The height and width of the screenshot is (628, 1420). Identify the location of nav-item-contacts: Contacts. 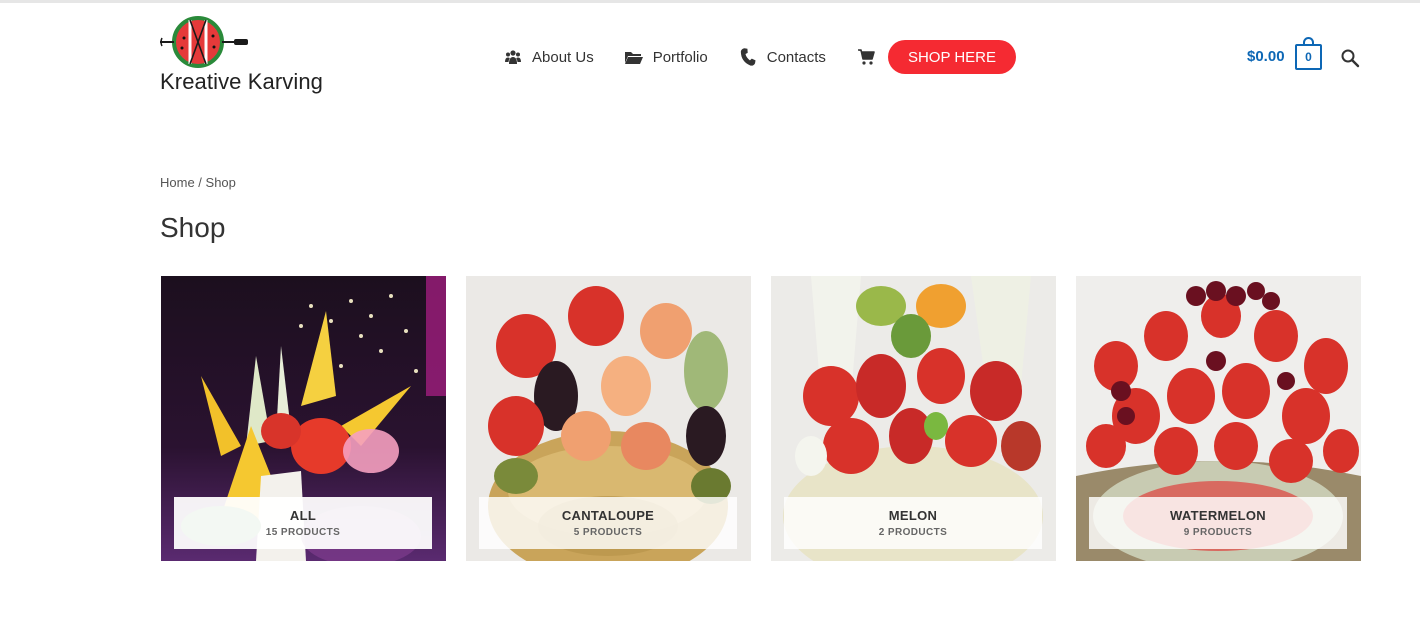
(782, 57).